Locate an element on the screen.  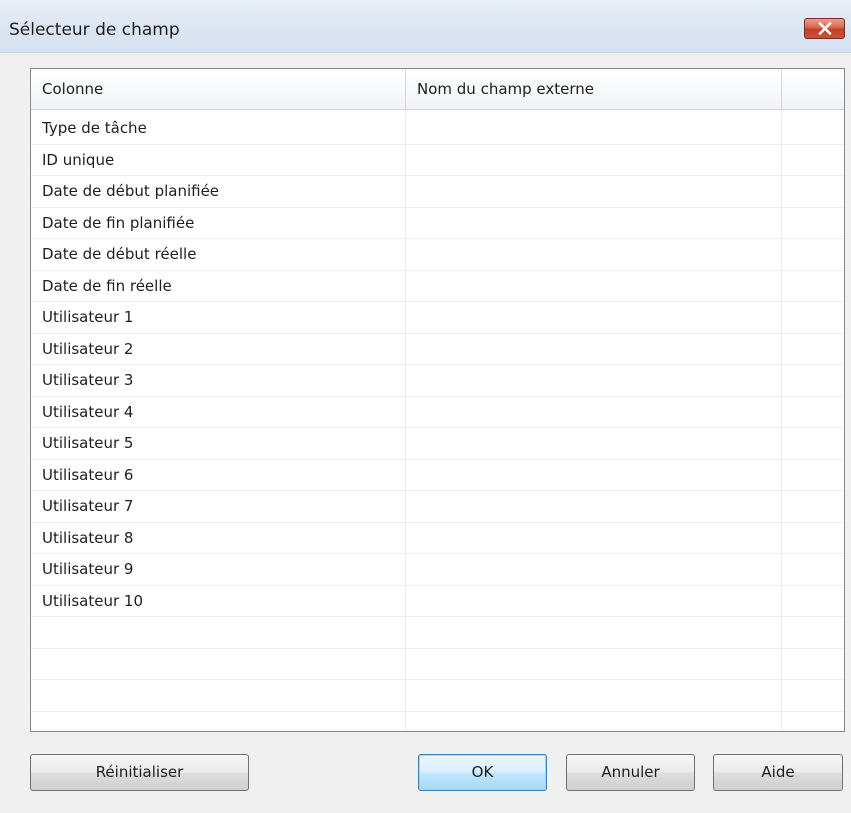
table-row: Utilisateur 7 is located at coordinates (437, 507).